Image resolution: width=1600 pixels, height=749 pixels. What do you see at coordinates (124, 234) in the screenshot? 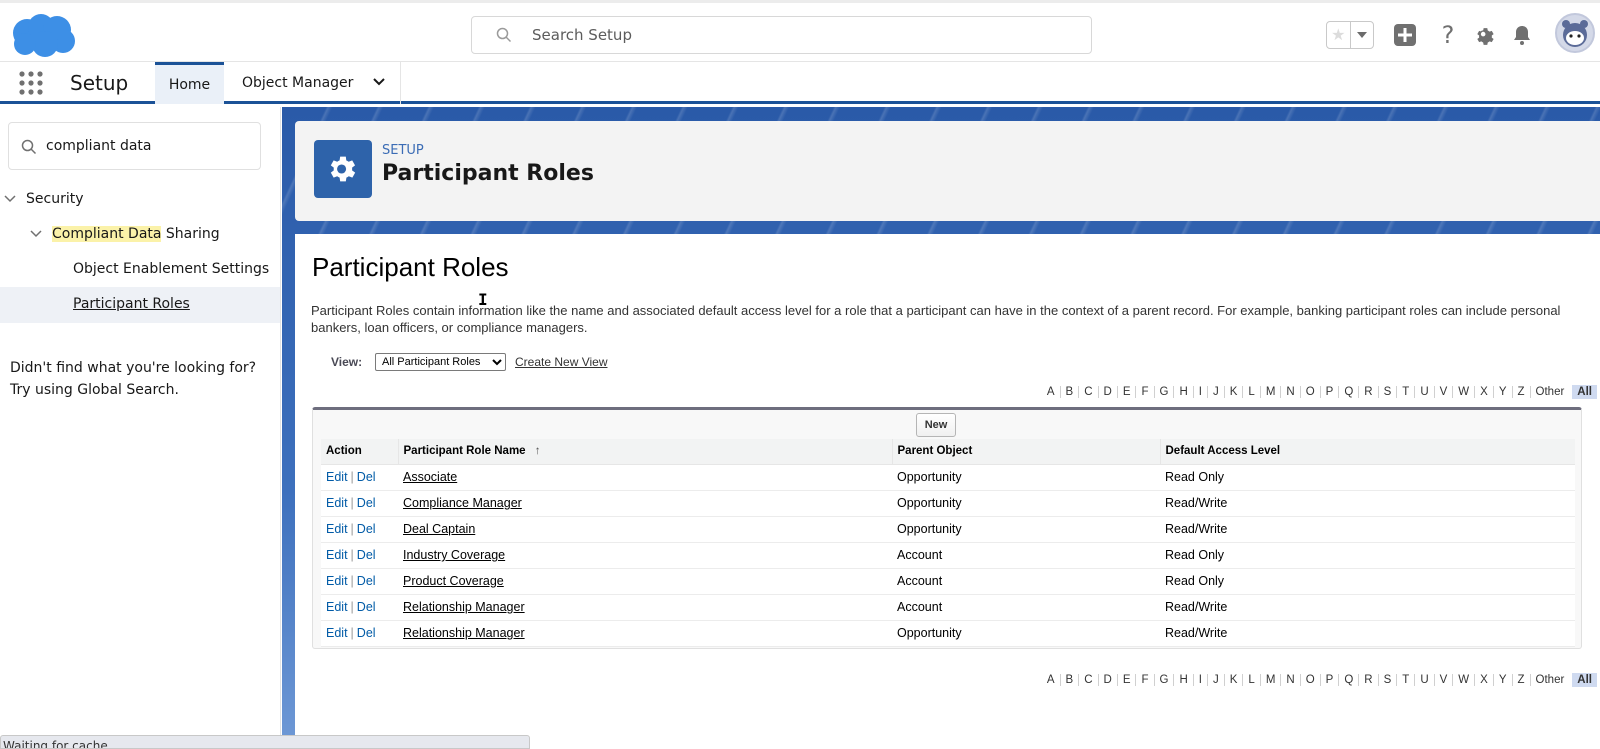
I see `tree-item-compliant-data-sharing: Compliant Data Sharing` at bounding box center [124, 234].